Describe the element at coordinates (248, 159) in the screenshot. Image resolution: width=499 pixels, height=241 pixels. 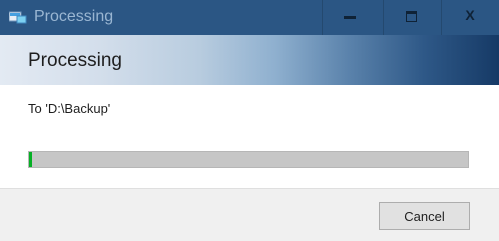
I see `progress-bar` at that location.